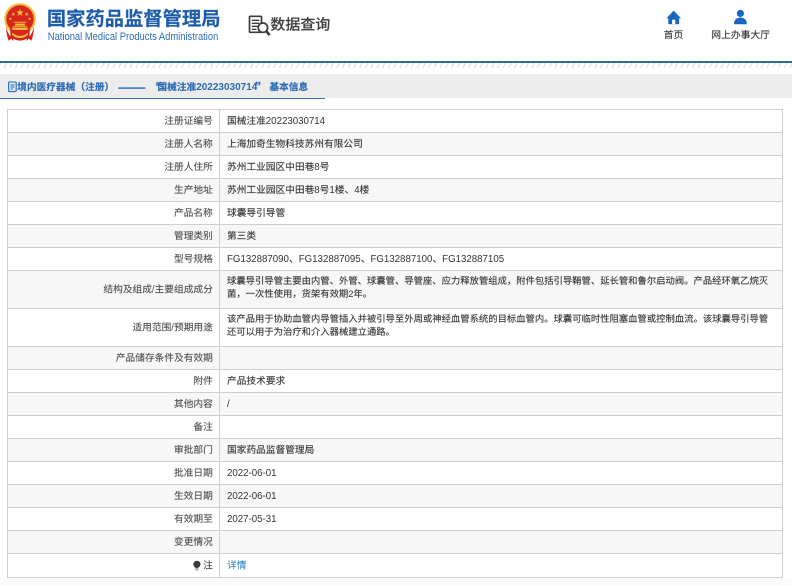 The height and width of the screenshot is (586, 792). What do you see at coordinates (133, 37) in the screenshot?
I see `svg-text:National Medical Products Admi: National Medical Products Administration` at bounding box center [133, 37].